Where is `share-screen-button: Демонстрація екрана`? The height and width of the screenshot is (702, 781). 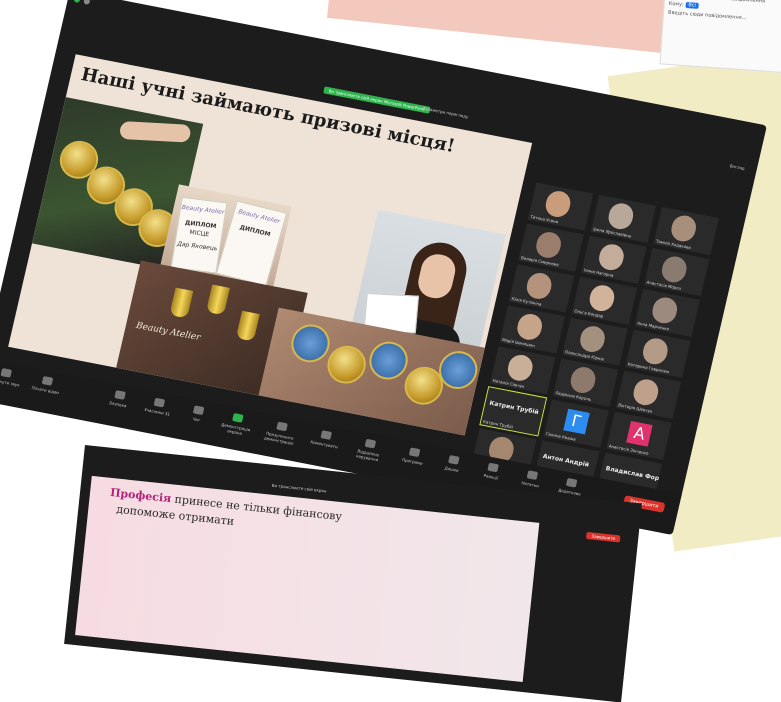 share-screen-button: Демонстрація екрана is located at coordinates (236, 424).